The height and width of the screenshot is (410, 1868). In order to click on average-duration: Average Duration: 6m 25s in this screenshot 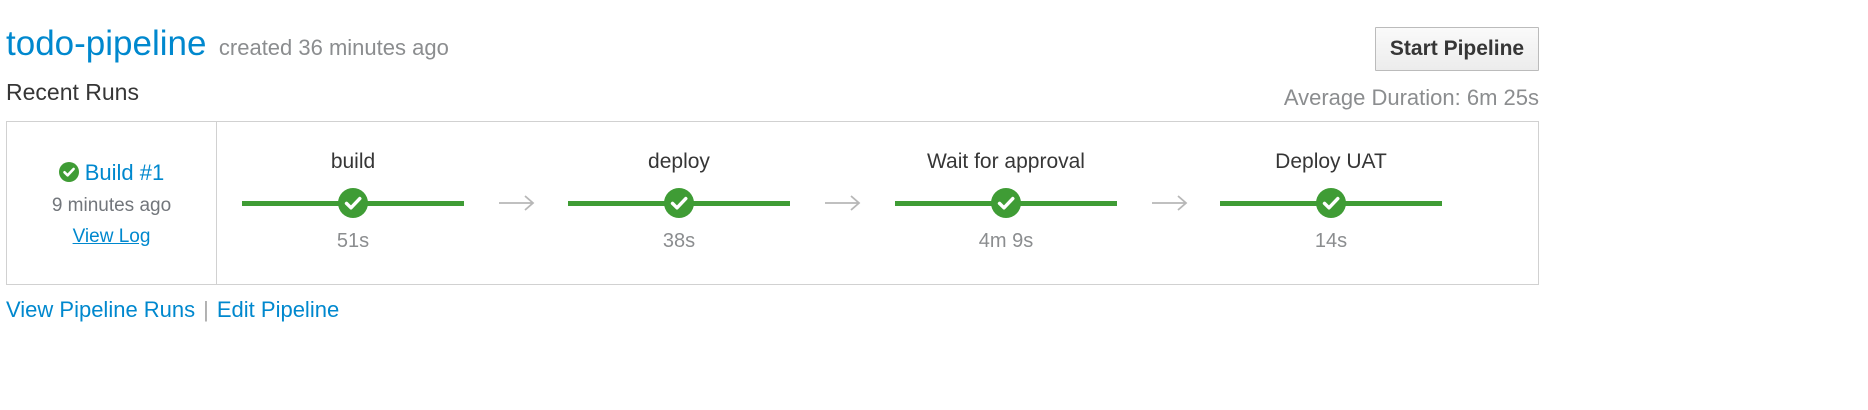, I will do `click(1411, 97)`.